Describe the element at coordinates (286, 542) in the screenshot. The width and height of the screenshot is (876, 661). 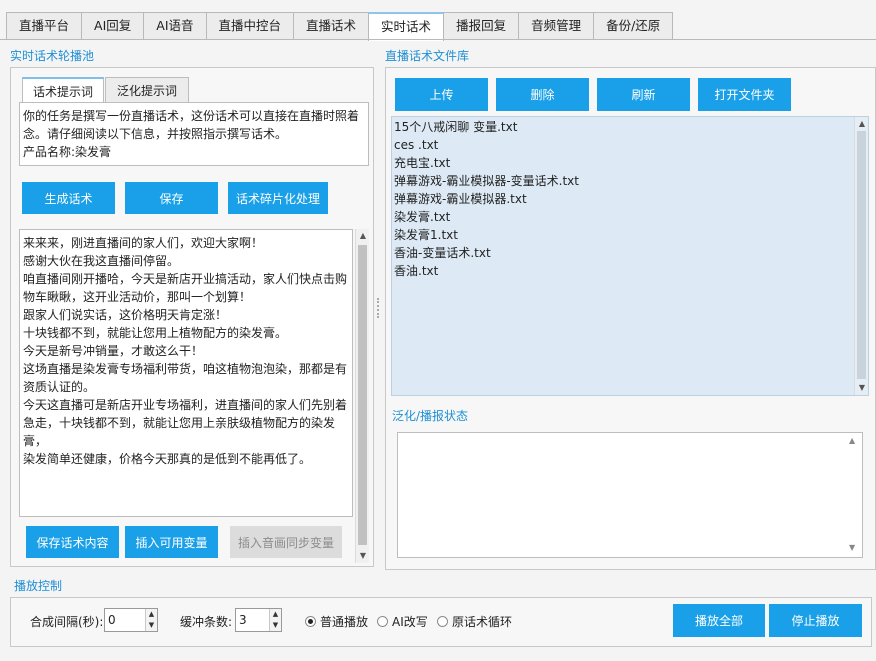
I see `insert-audio-sync-variable-button: 插入音画同步变量` at that location.